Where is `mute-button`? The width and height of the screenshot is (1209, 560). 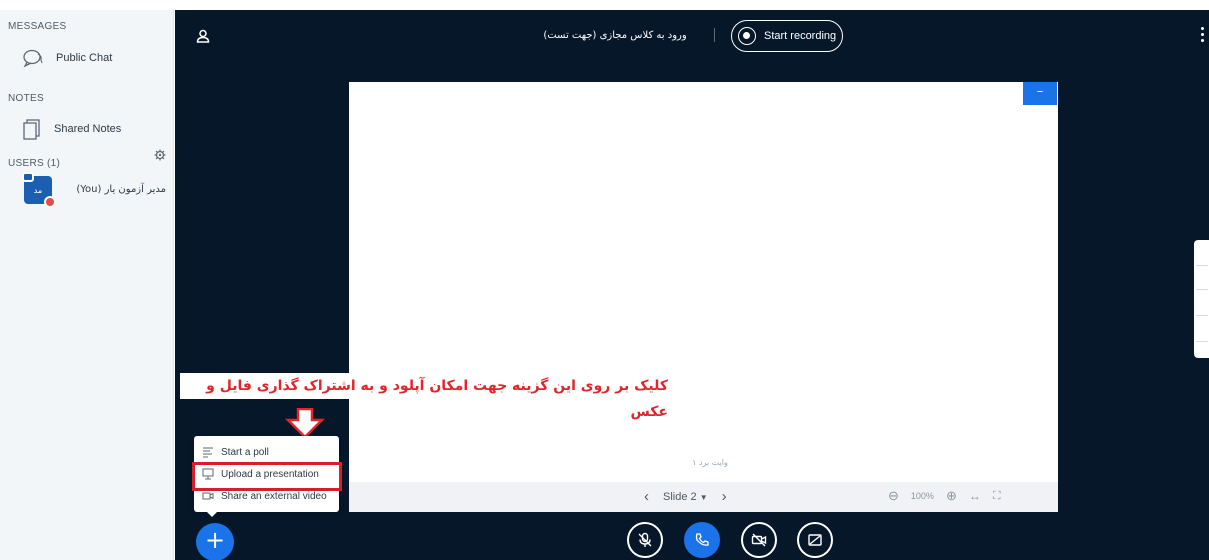 mute-button is located at coordinates (645, 540).